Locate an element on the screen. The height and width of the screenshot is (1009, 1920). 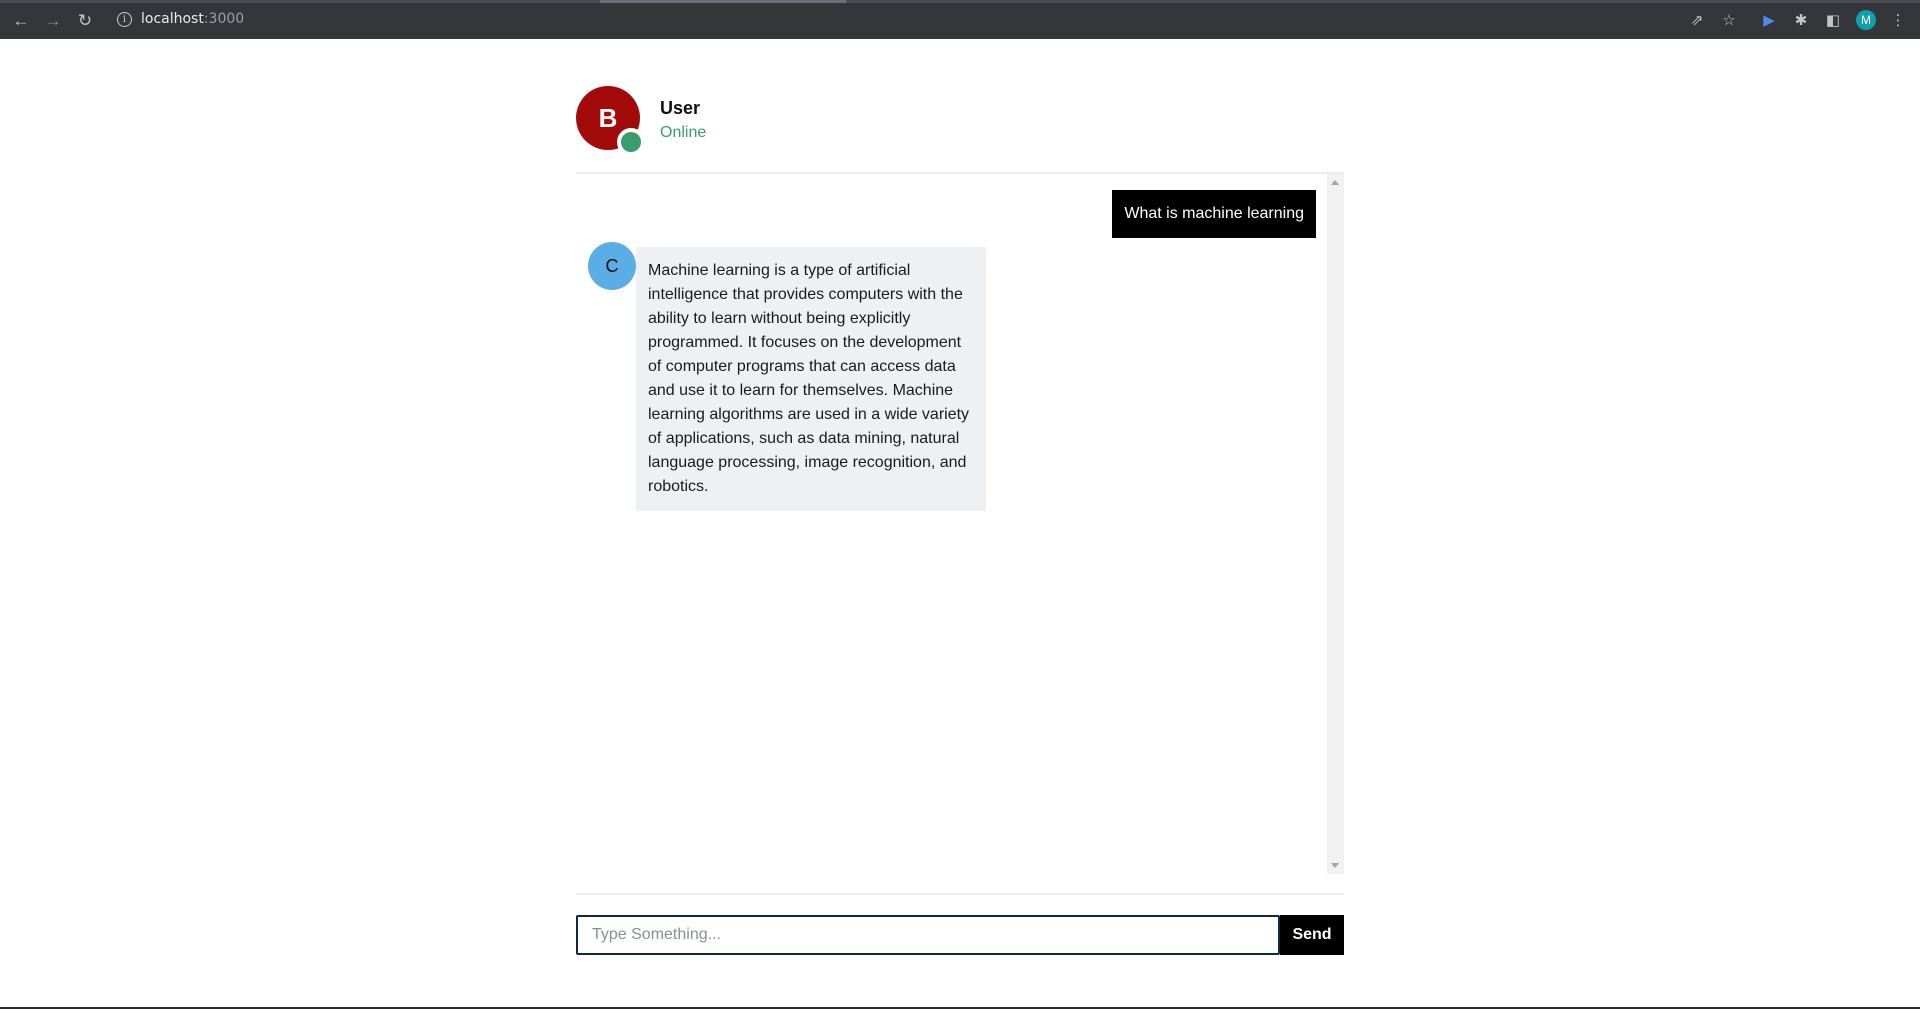
user-name: User is located at coordinates (680, 108).